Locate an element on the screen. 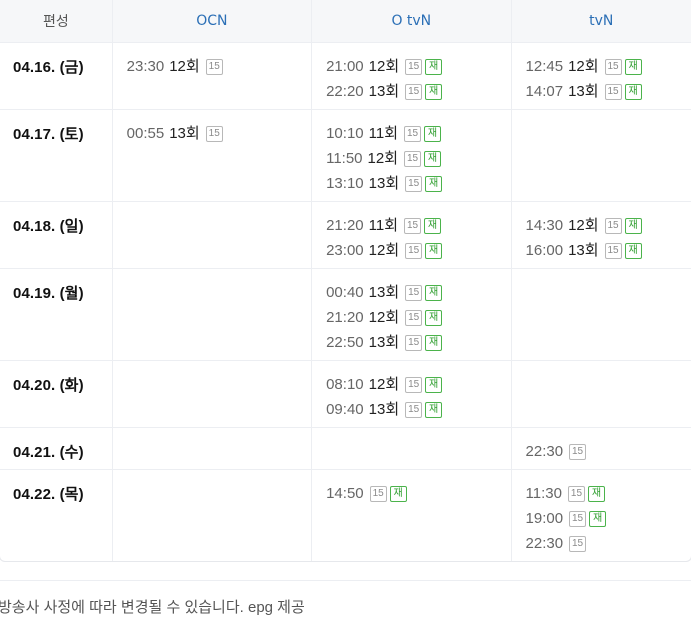  air-time: 14:50 is located at coordinates (345, 493).